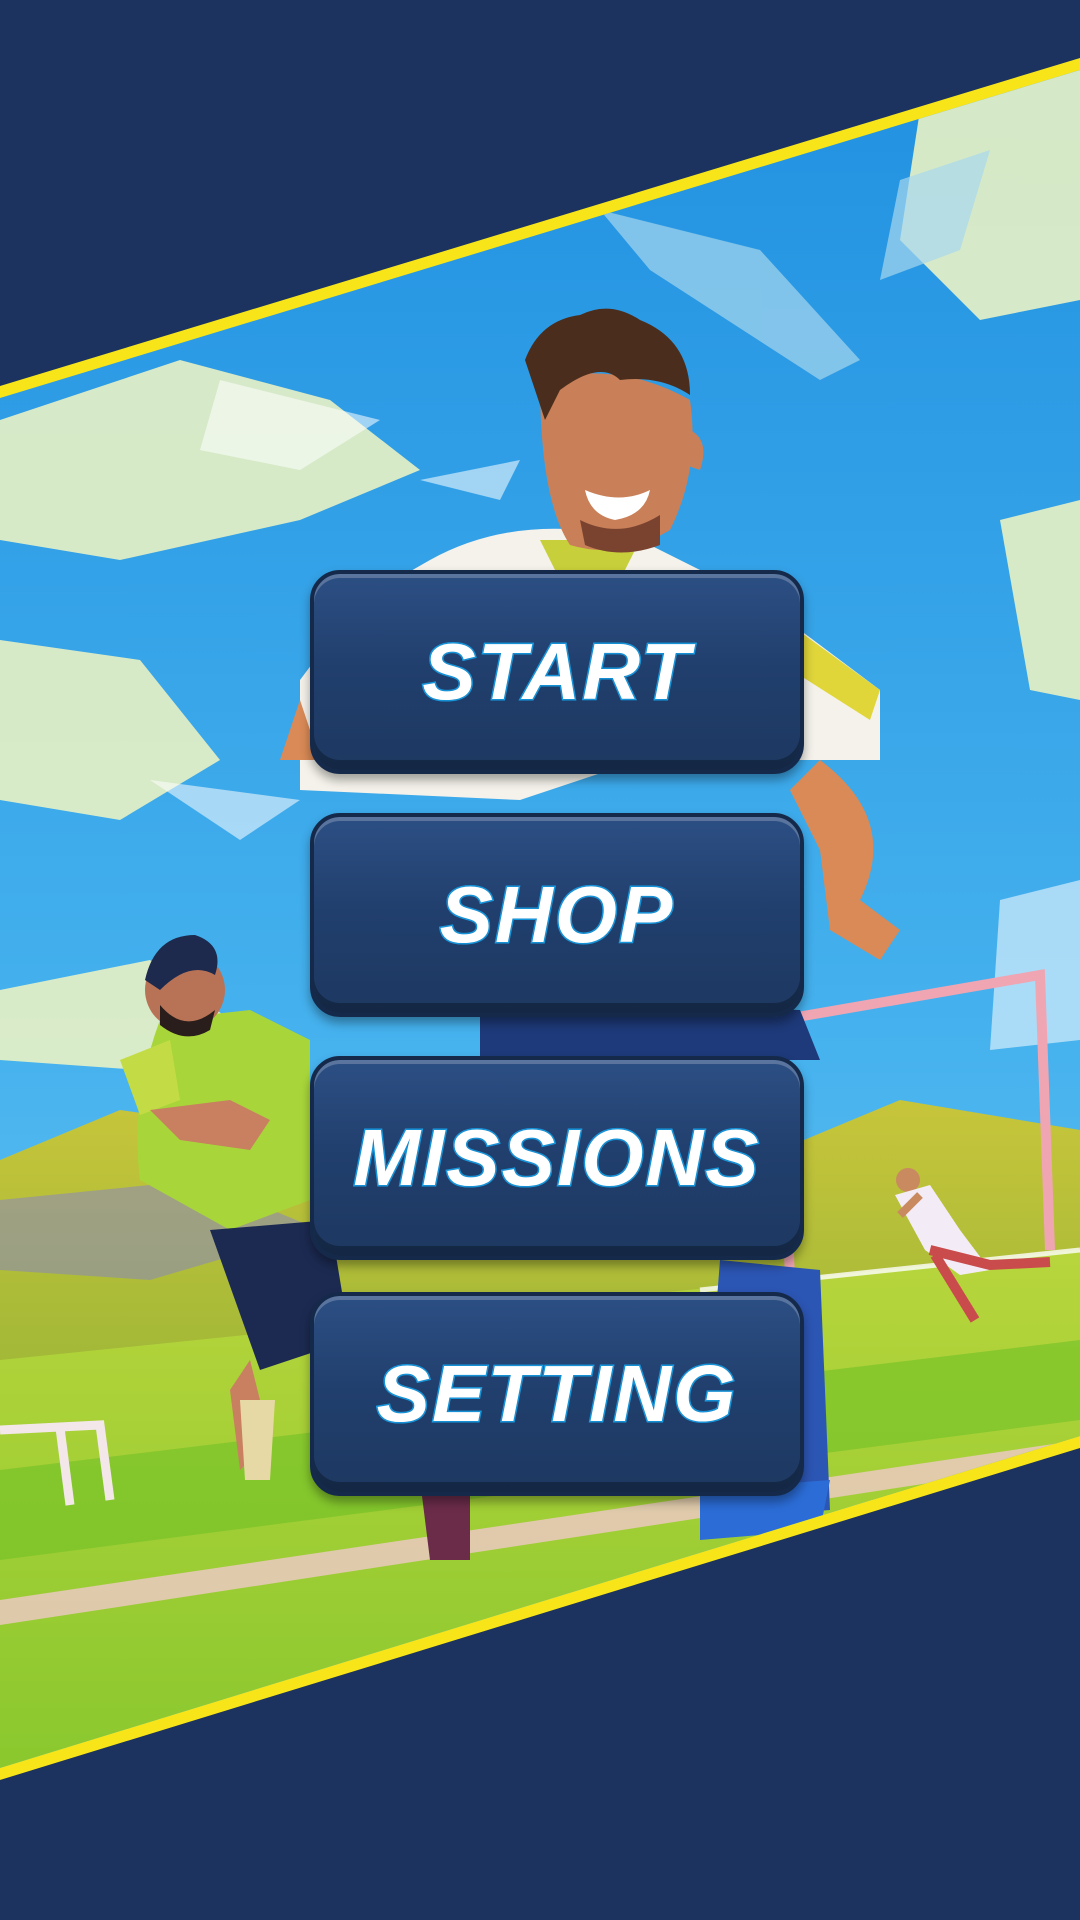 The image size is (1080, 1920). I want to click on setting-button-label: SETTING, so click(556, 1393).